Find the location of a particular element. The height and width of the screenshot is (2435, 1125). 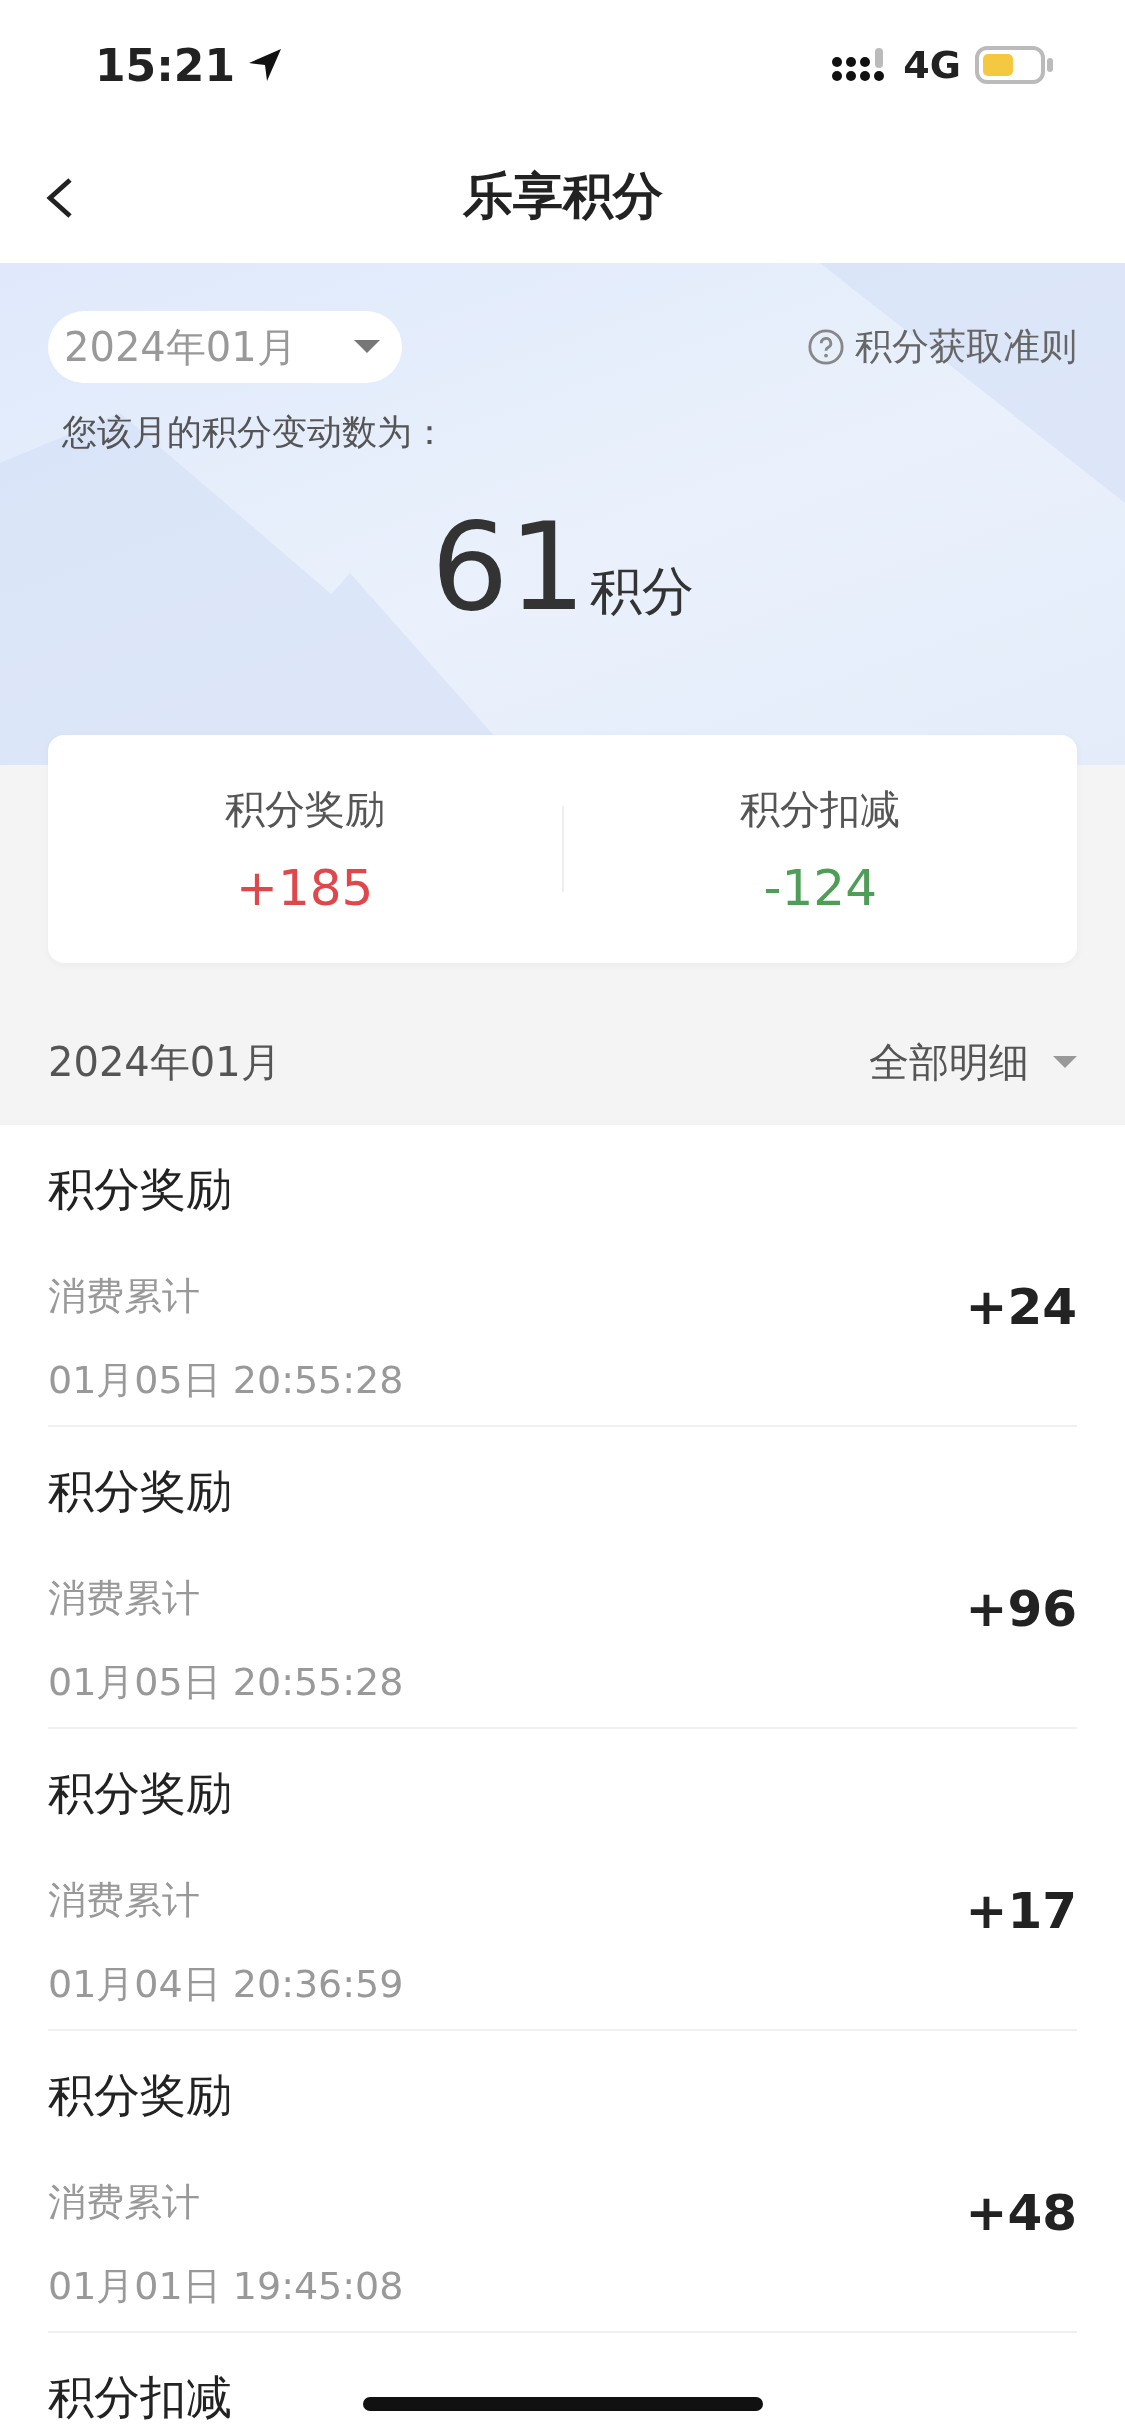

record-title: 积分扣减 is located at coordinates (140, 2399).